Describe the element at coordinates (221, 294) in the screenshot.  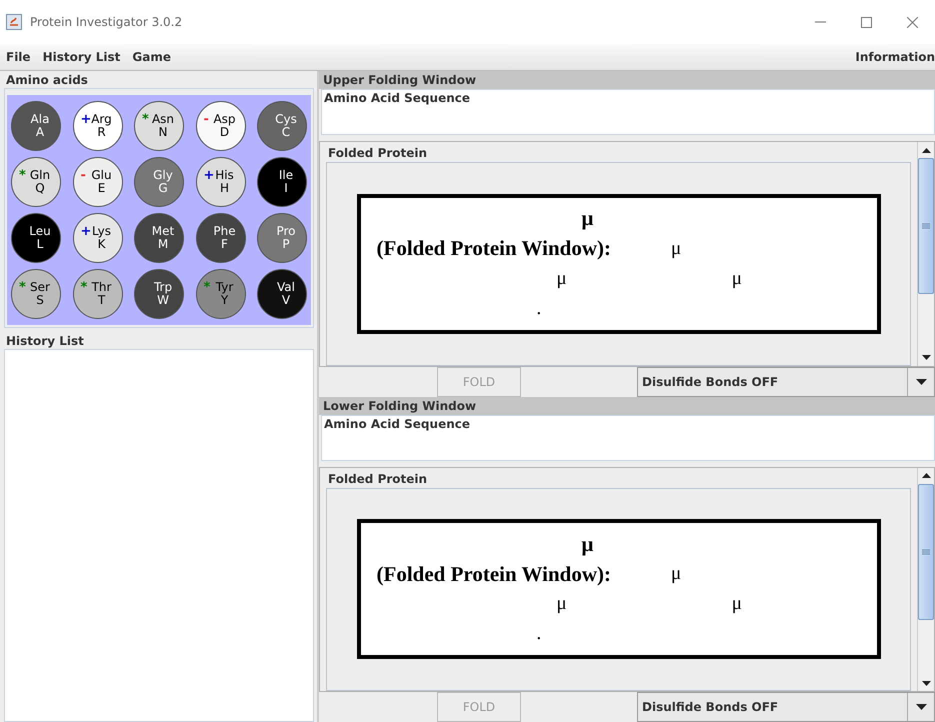
I see `amino-acid-button: * Tyr Y` at that location.